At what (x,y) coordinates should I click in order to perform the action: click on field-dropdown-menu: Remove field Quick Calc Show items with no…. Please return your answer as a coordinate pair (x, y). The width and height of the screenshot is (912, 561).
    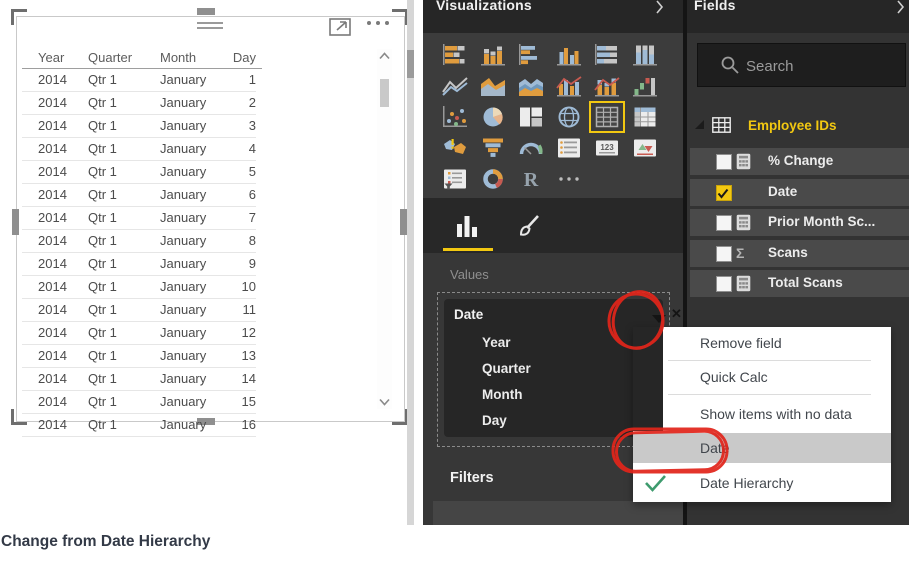
    Looking at the image, I should click on (762, 414).